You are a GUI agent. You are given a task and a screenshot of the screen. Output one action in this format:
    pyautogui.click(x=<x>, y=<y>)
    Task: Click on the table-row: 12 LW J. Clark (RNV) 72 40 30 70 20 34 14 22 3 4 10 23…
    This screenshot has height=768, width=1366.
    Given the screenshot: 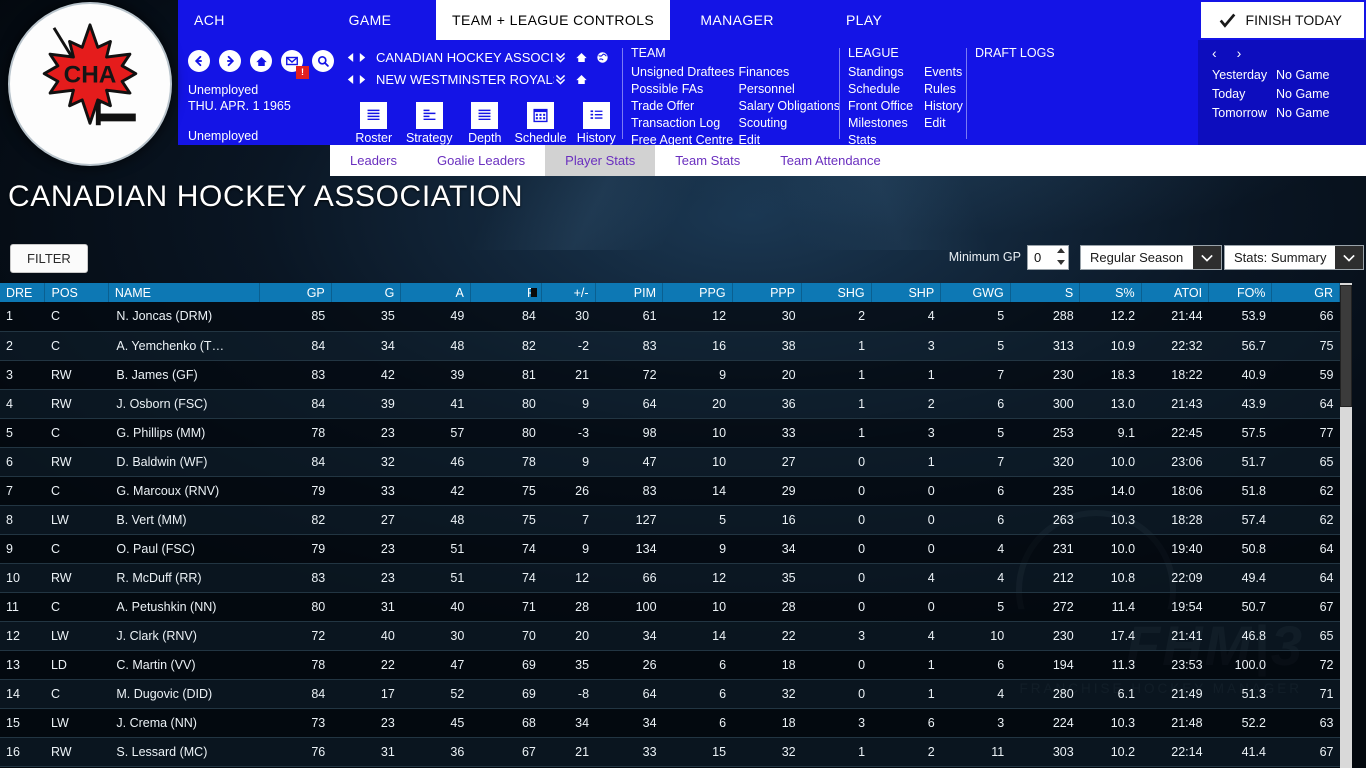 What is the action you would take?
    pyautogui.click(x=670, y=636)
    